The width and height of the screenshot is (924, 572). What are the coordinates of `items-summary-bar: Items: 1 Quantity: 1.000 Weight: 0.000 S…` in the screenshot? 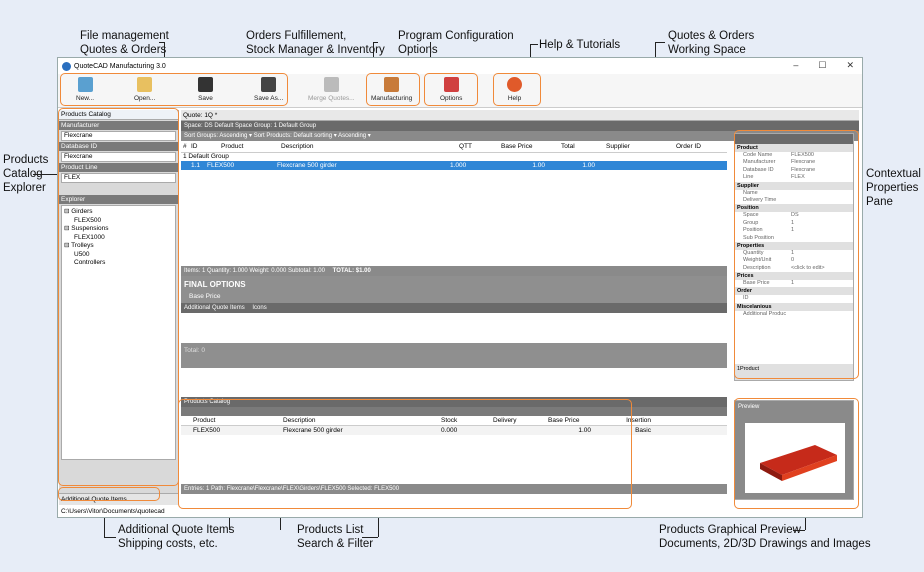 It's located at (454, 271).